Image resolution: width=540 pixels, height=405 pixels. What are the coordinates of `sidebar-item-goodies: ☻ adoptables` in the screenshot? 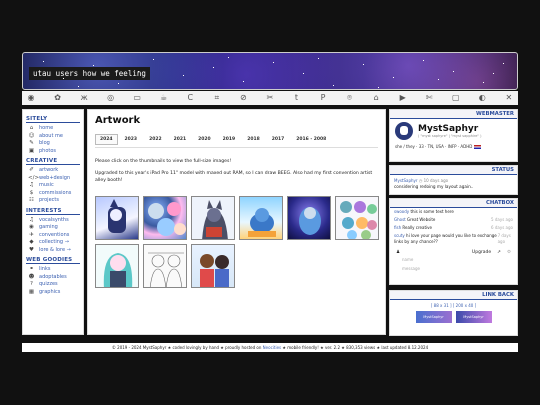 It's located at (53, 278).